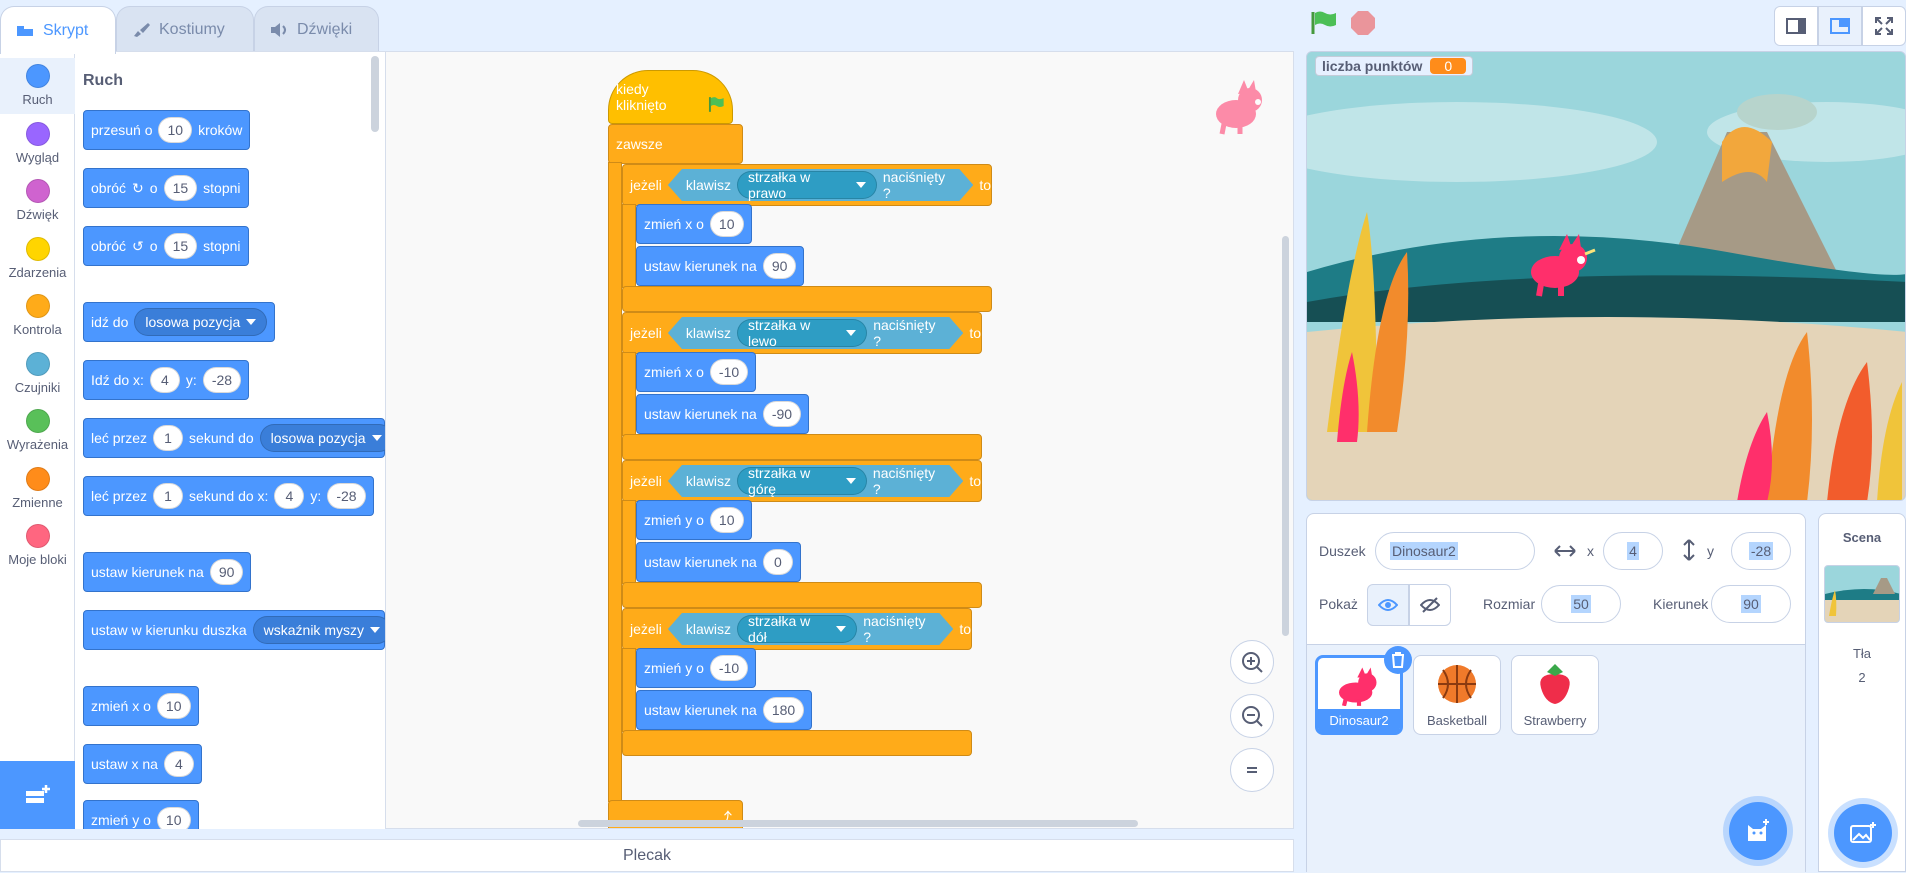  I want to click on zoom-reset-button, so click(1252, 770).